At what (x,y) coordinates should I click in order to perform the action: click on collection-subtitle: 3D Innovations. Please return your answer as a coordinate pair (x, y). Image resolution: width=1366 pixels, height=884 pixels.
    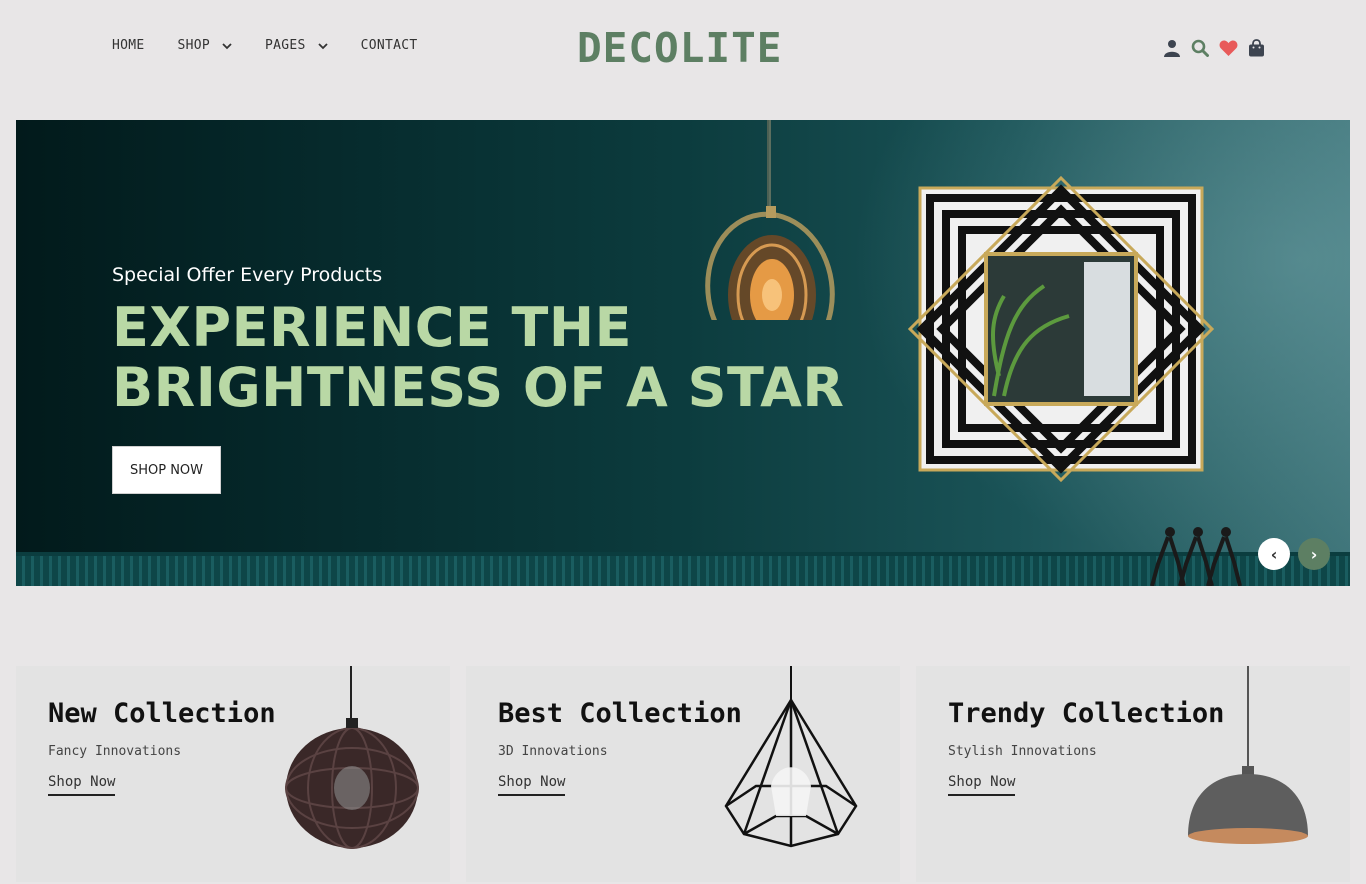
    Looking at the image, I should click on (553, 751).